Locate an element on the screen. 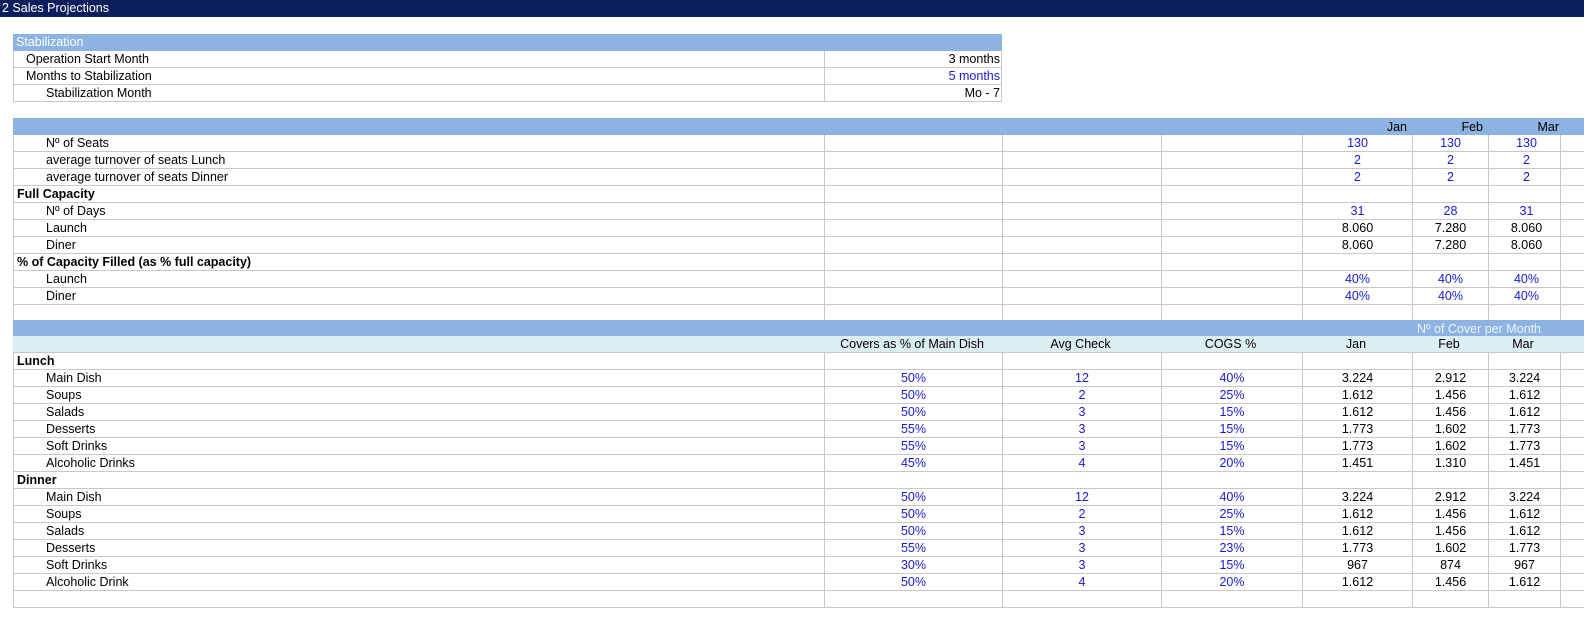 The height and width of the screenshot is (624, 1584). stabilization-label: Stabilization Month is located at coordinates (436, 93).